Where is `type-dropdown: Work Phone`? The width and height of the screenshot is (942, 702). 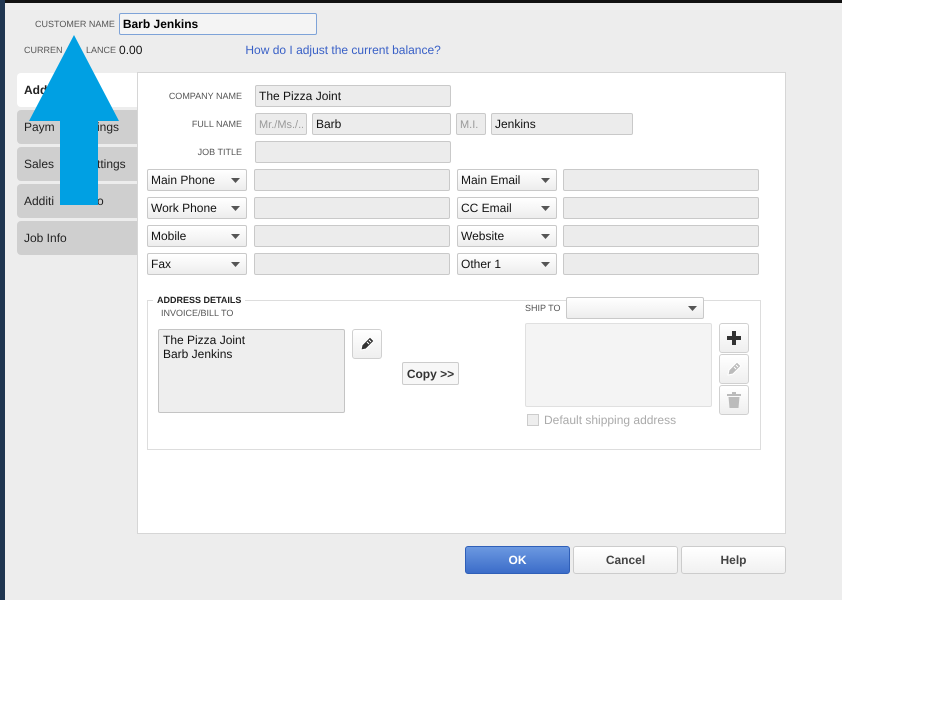 type-dropdown: Work Phone is located at coordinates (197, 208).